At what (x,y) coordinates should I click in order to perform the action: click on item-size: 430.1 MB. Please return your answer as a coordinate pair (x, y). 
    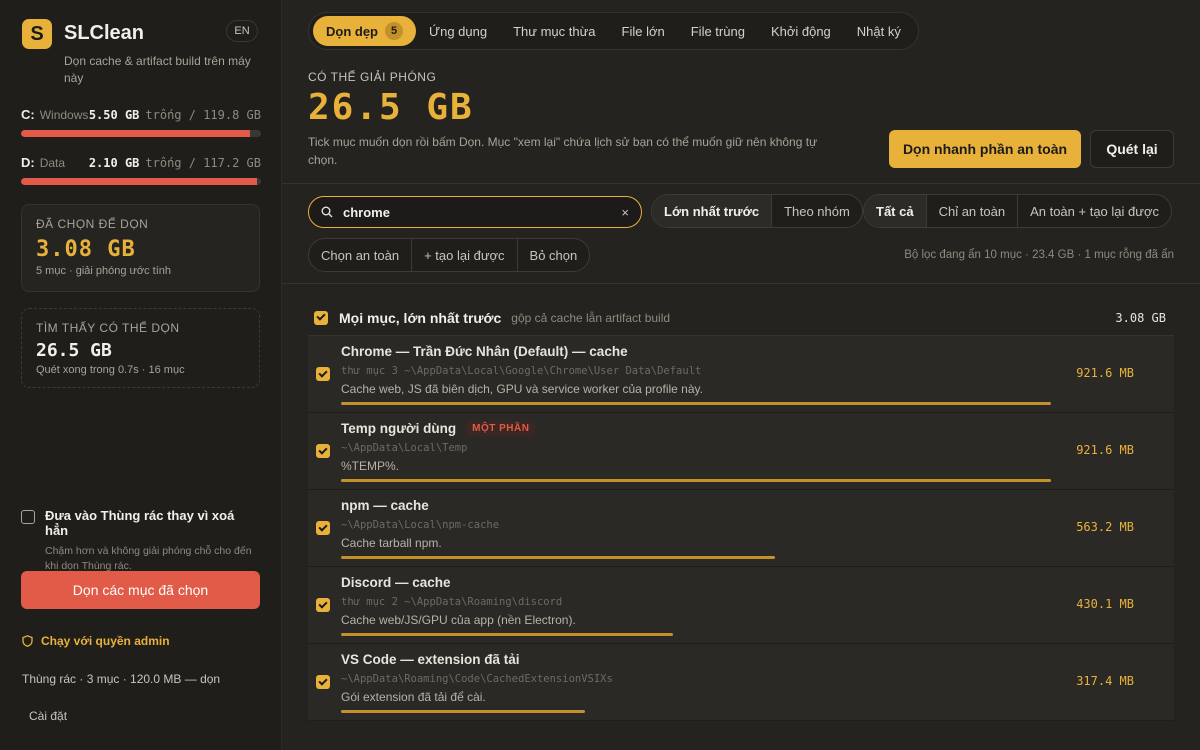
    Looking at the image, I should click on (1105, 604).